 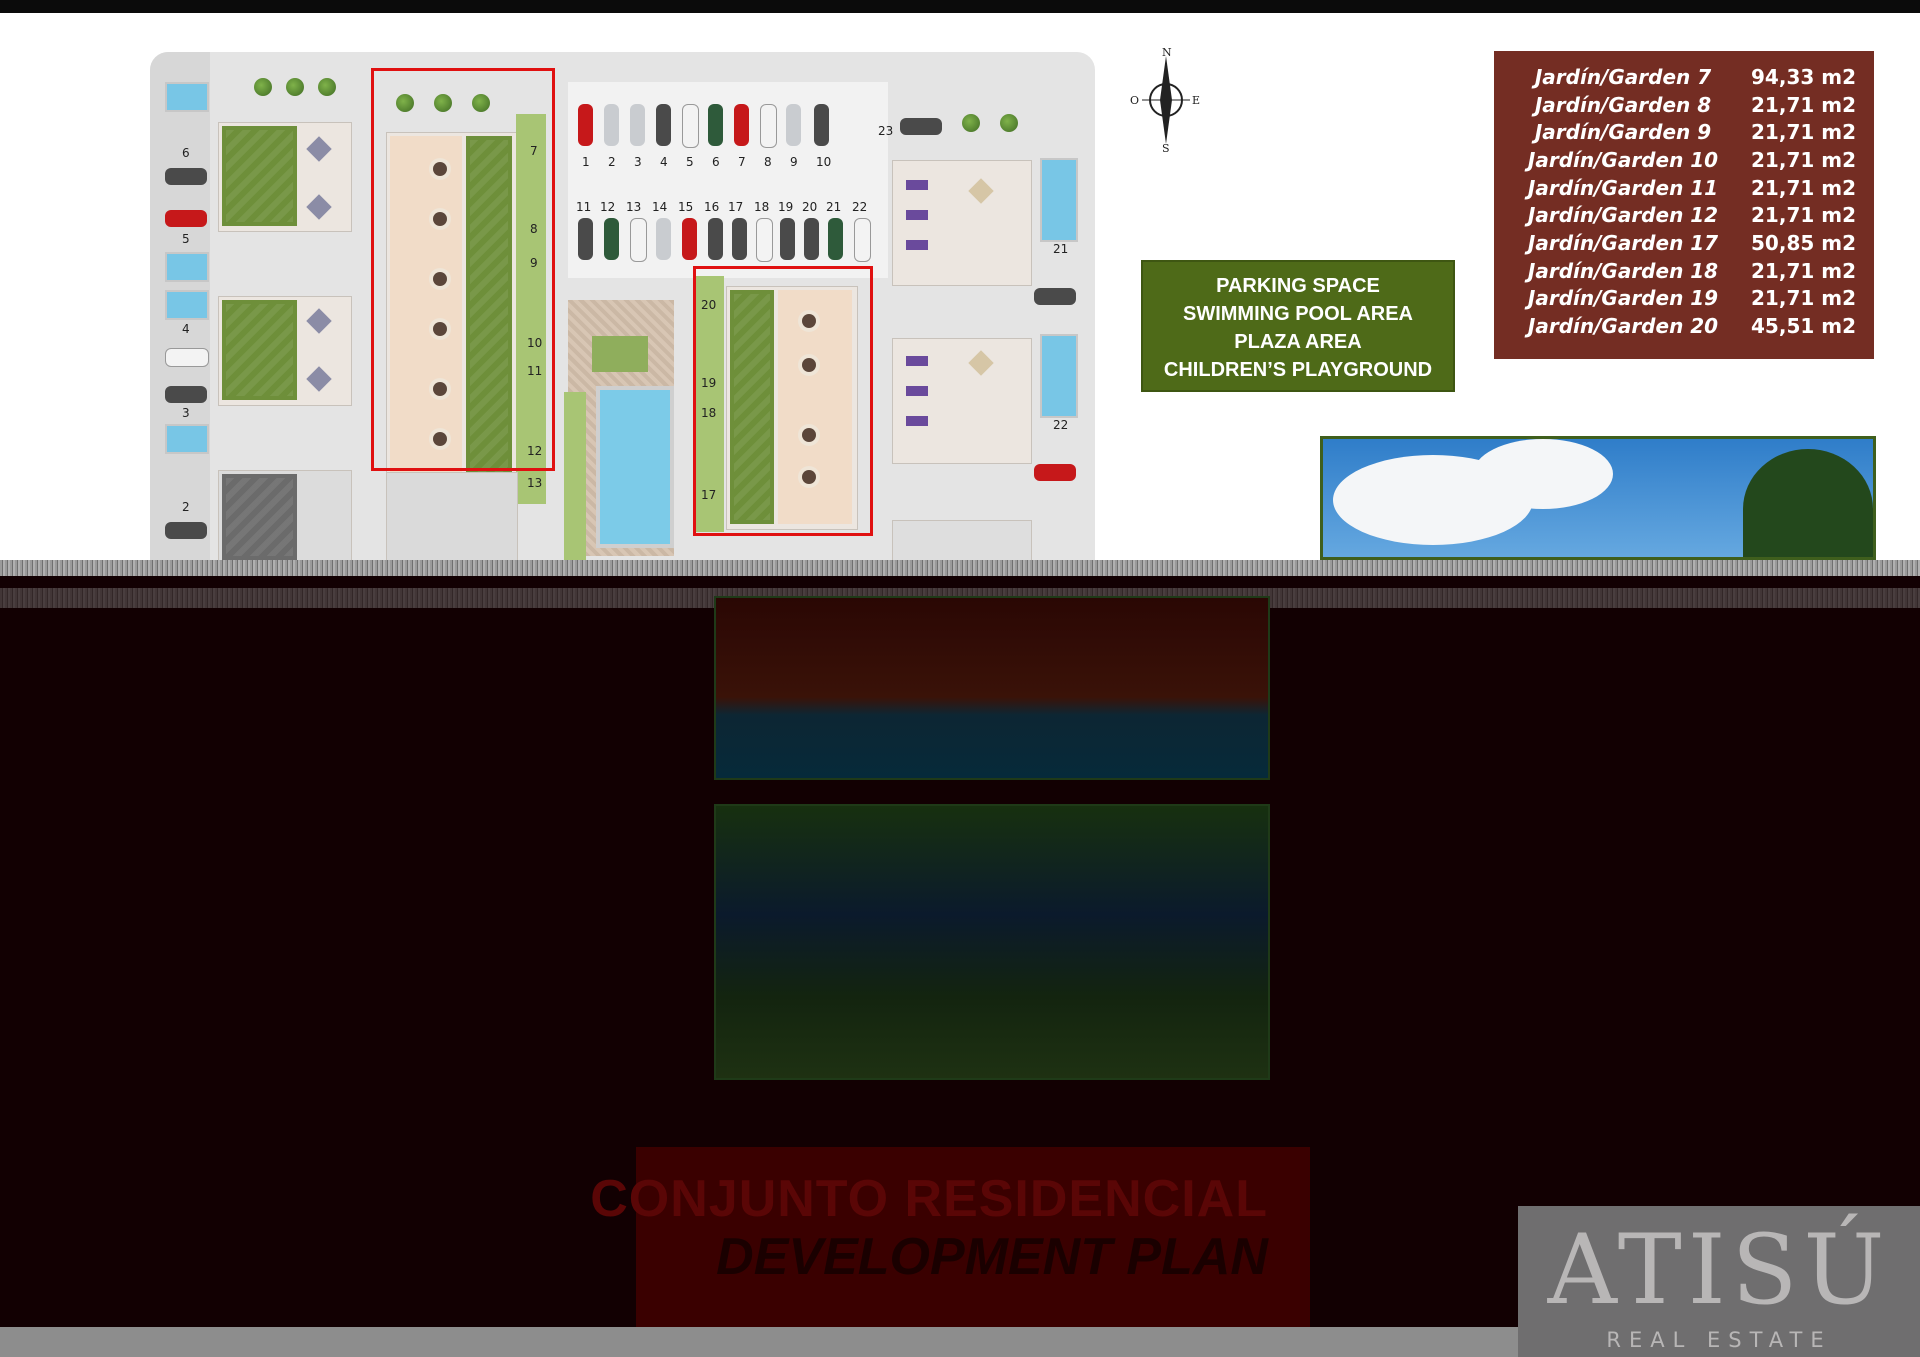 What do you see at coordinates (1623, 104) in the screenshot?
I see `garden-label: Jardín/Garden 8` at bounding box center [1623, 104].